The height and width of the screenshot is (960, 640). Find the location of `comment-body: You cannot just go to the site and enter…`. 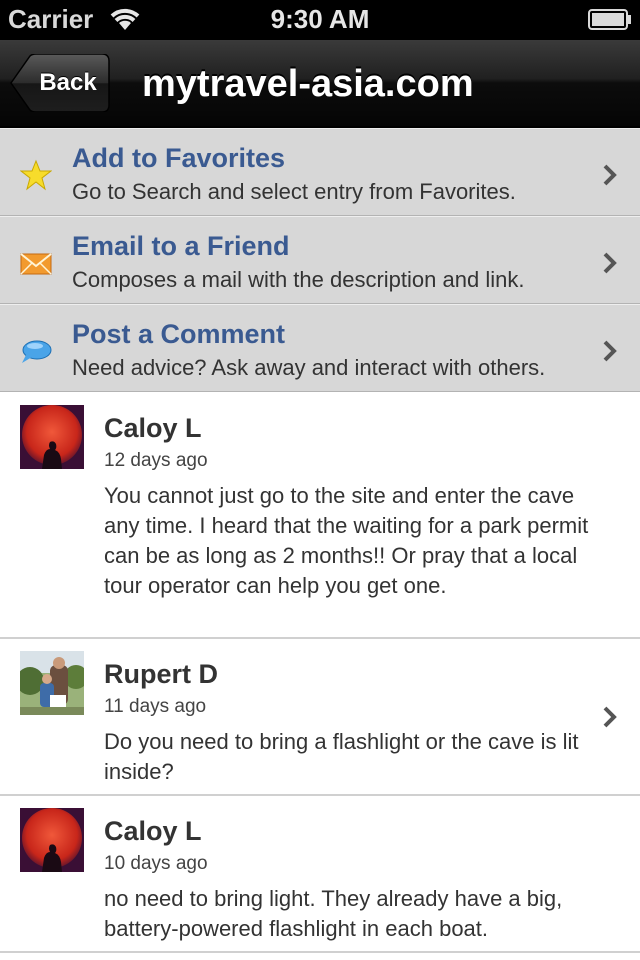

comment-body: You cannot just go to the site and enter… is located at coordinates (346, 540).